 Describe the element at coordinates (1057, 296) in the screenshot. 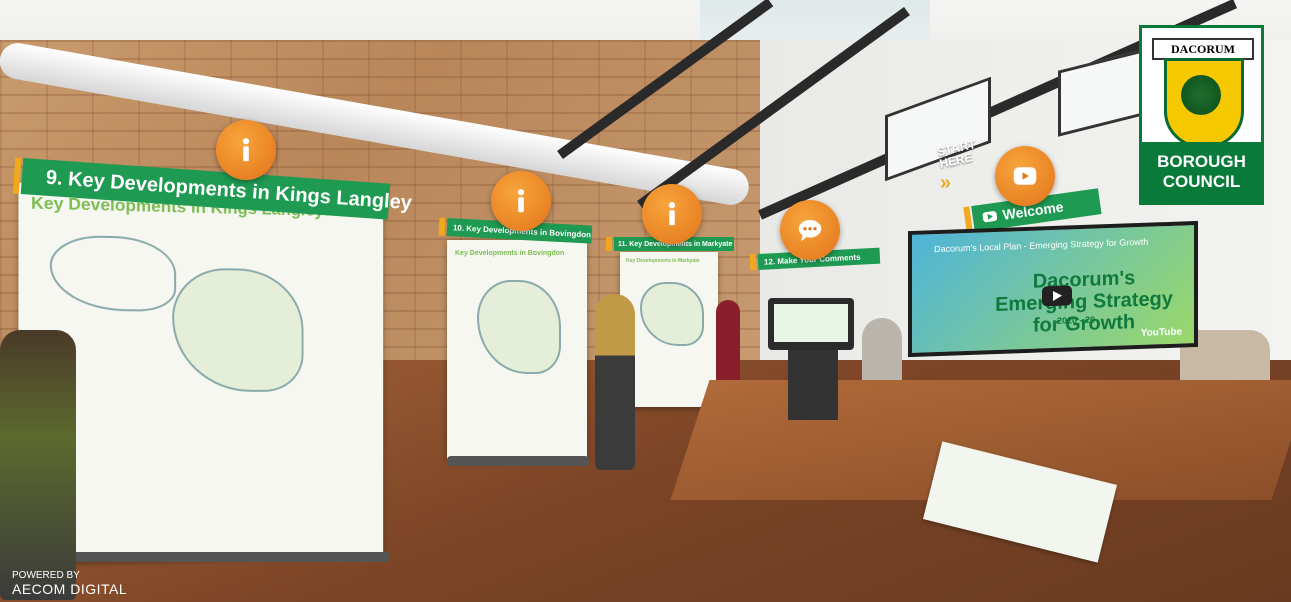

I see `play-button` at that location.